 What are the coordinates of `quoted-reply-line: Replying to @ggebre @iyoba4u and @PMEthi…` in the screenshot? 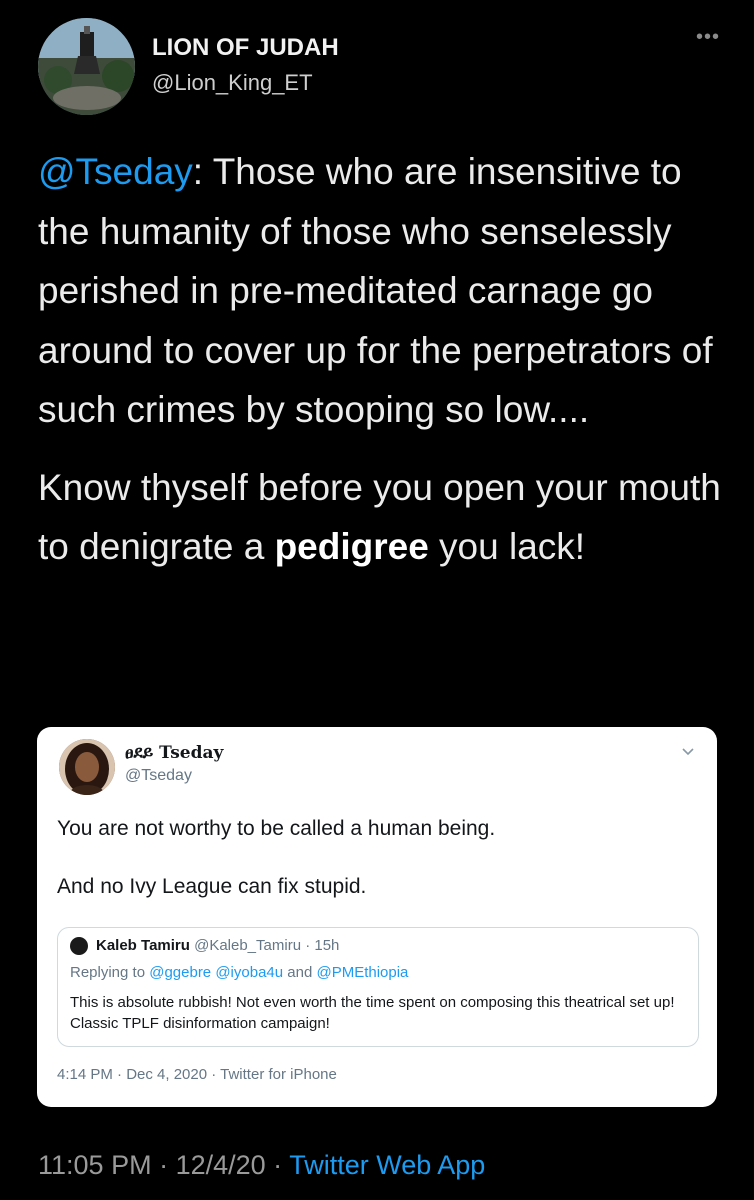 It's located at (239, 972).